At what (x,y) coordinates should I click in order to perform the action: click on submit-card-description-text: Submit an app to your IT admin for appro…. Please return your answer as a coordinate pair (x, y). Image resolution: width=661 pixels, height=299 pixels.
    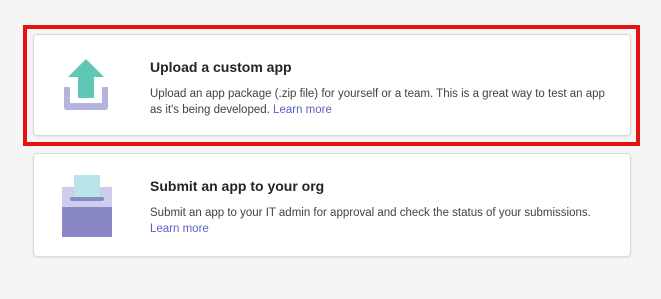
    Looking at the image, I should click on (370, 213).